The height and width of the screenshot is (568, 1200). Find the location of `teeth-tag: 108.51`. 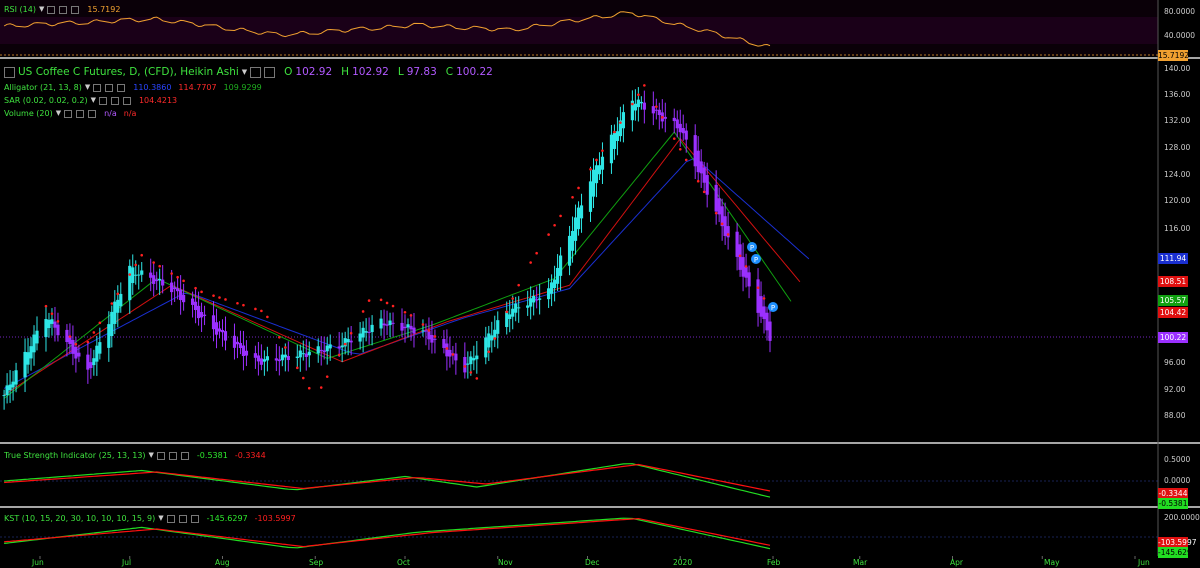

teeth-tag: 108.51 is located at coordinates (1173, 281).